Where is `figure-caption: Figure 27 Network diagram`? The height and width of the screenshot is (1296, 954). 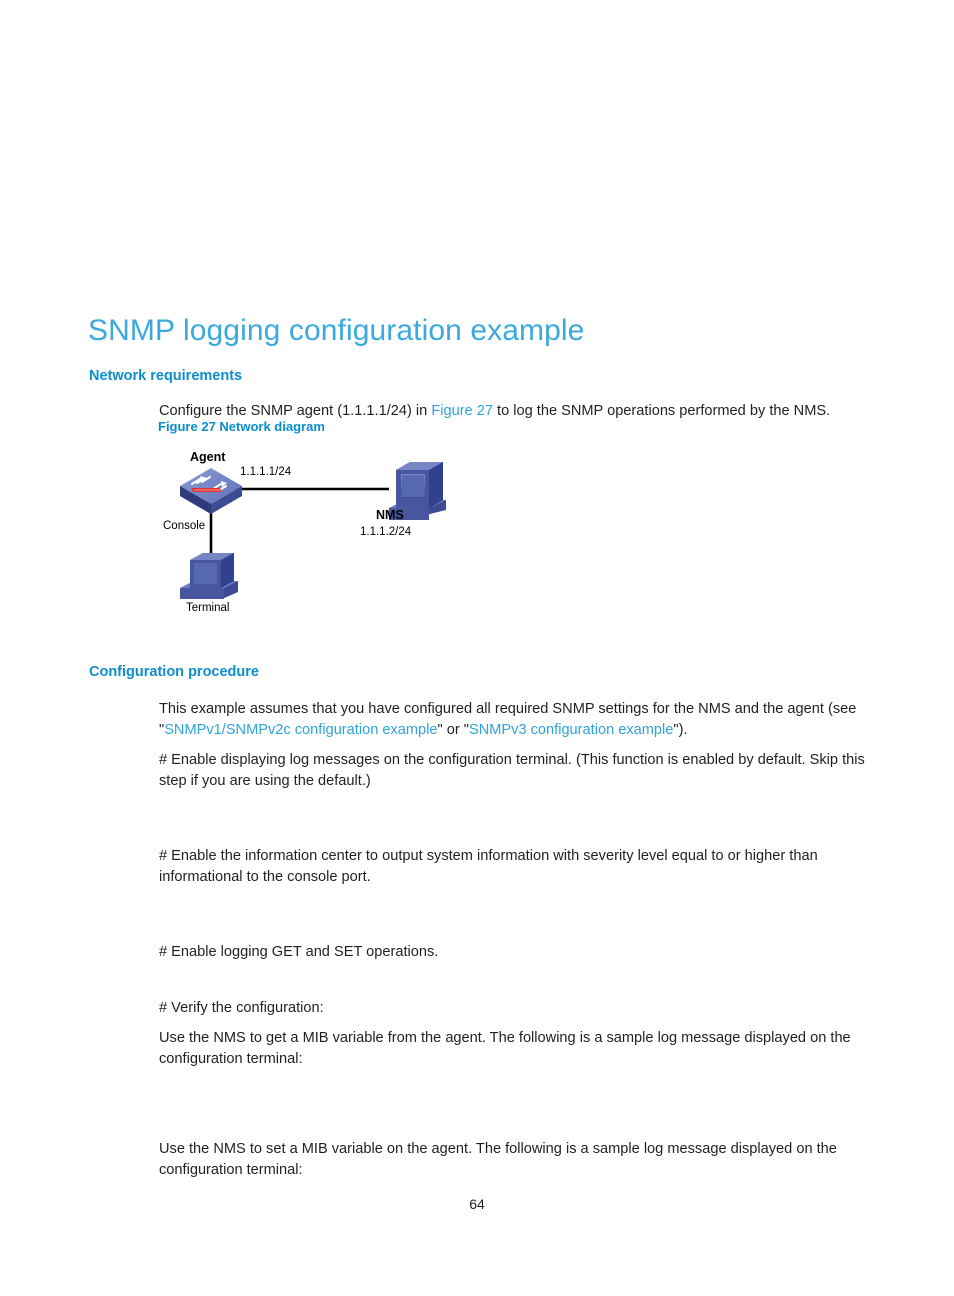 figure-caption: Figure 27 Network diagram is located at coordinates (241, 426).